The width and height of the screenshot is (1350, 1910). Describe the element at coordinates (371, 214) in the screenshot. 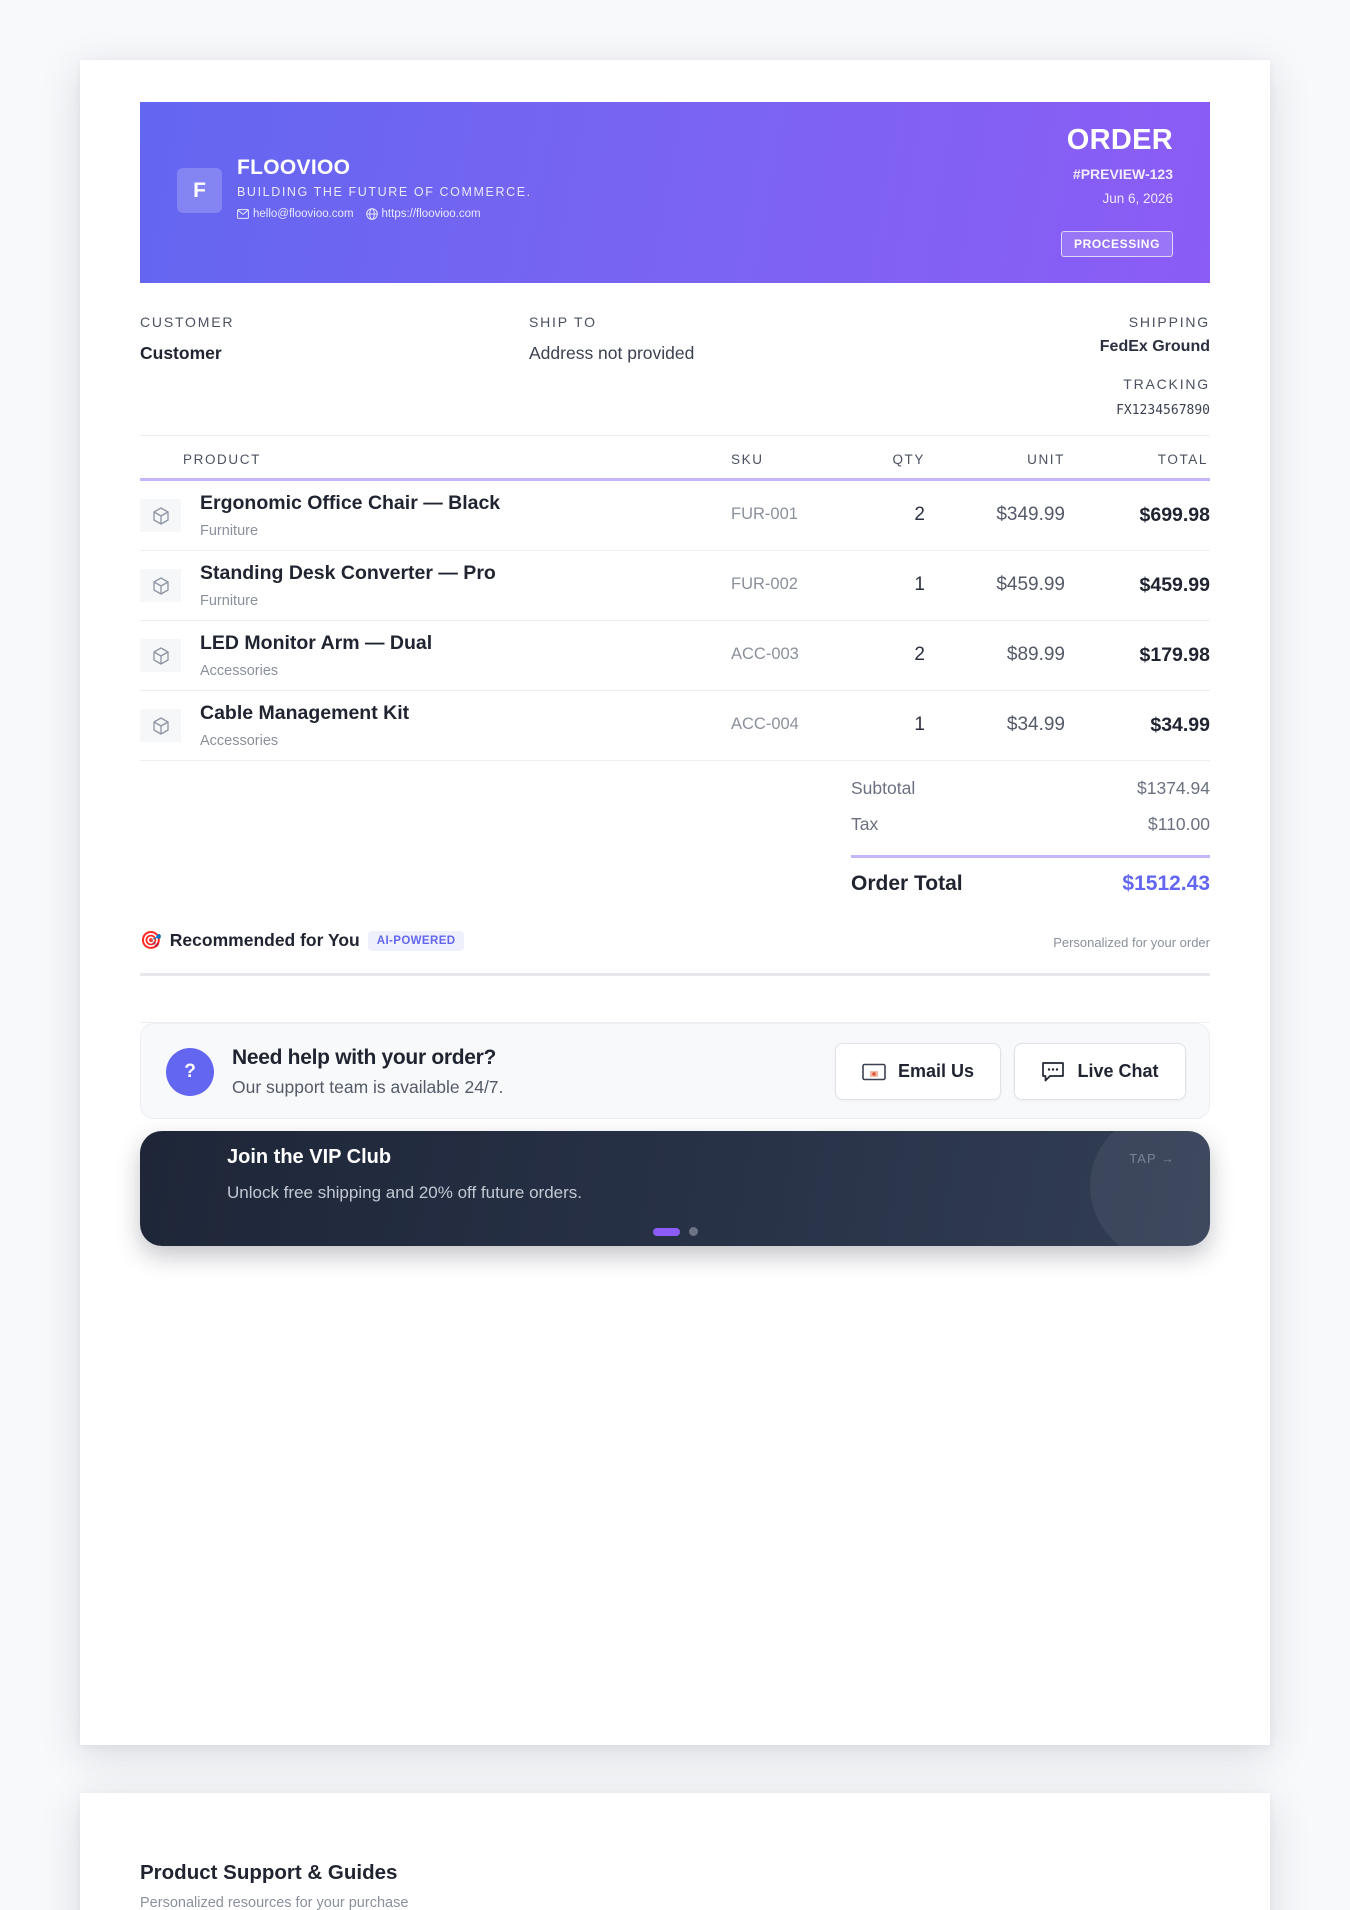

I see `globe-icon` at that location.